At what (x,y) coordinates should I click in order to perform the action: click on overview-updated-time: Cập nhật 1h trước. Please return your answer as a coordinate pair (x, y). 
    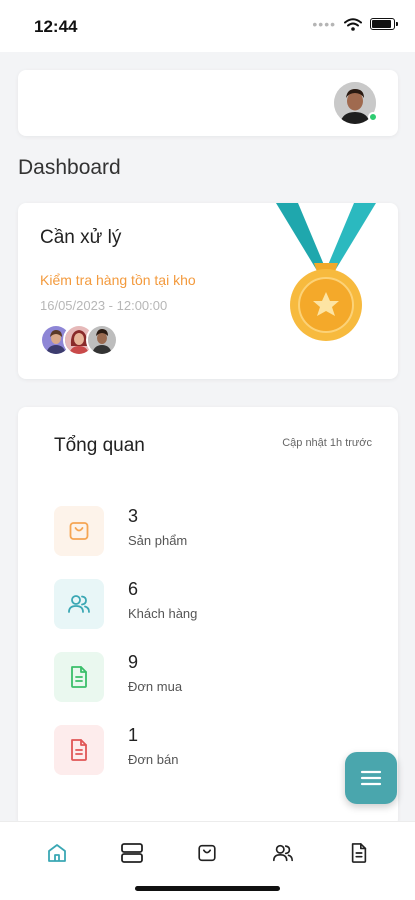
    Looking at the image, I should click on (327, 443).